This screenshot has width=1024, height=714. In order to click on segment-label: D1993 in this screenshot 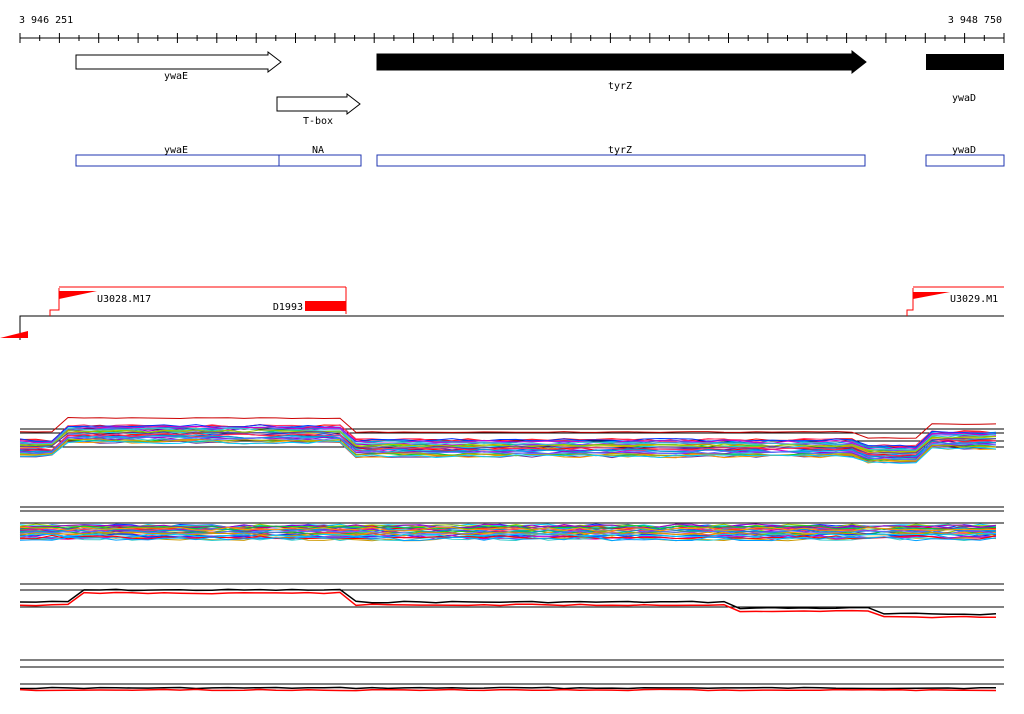, I will do `click(288, 307)`.